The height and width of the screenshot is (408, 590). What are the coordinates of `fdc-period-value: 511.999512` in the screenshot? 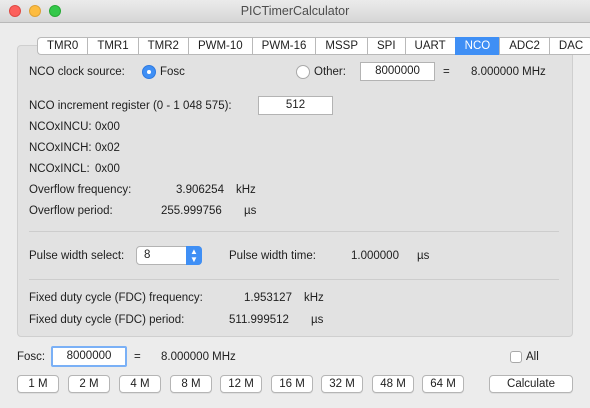 It's located at (259, 320).